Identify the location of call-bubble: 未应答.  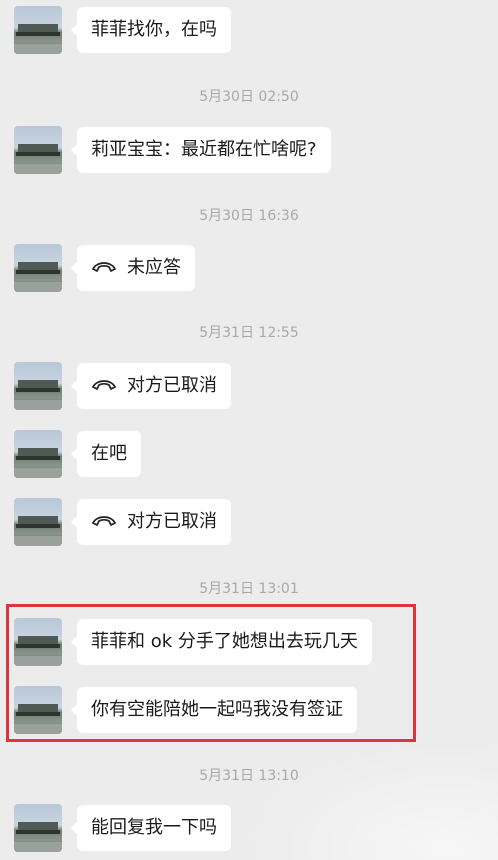
(133, 268).